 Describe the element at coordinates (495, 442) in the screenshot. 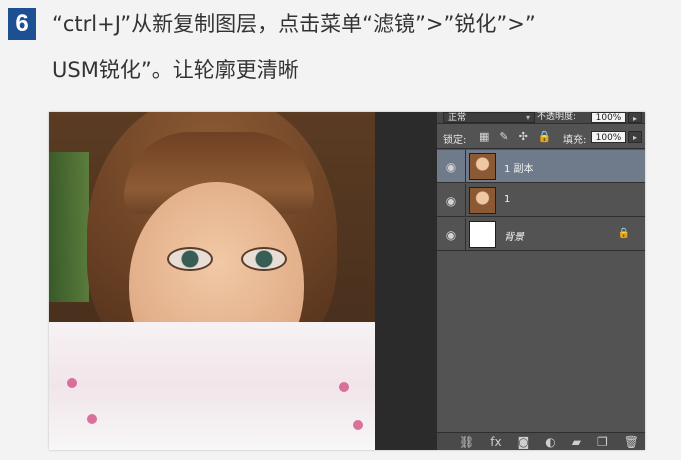

I see `fx-icon: fx` at that location.